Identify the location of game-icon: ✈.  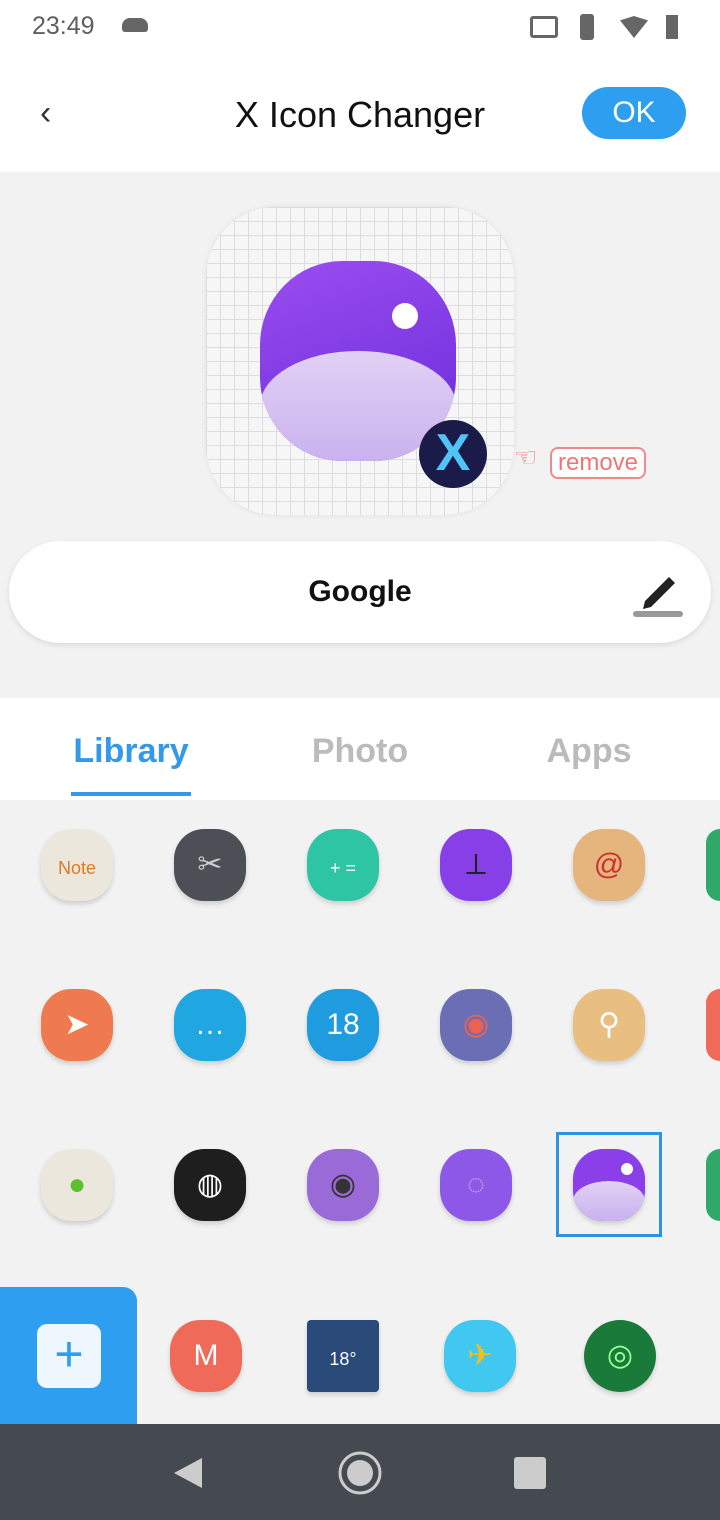
(480, 1356).